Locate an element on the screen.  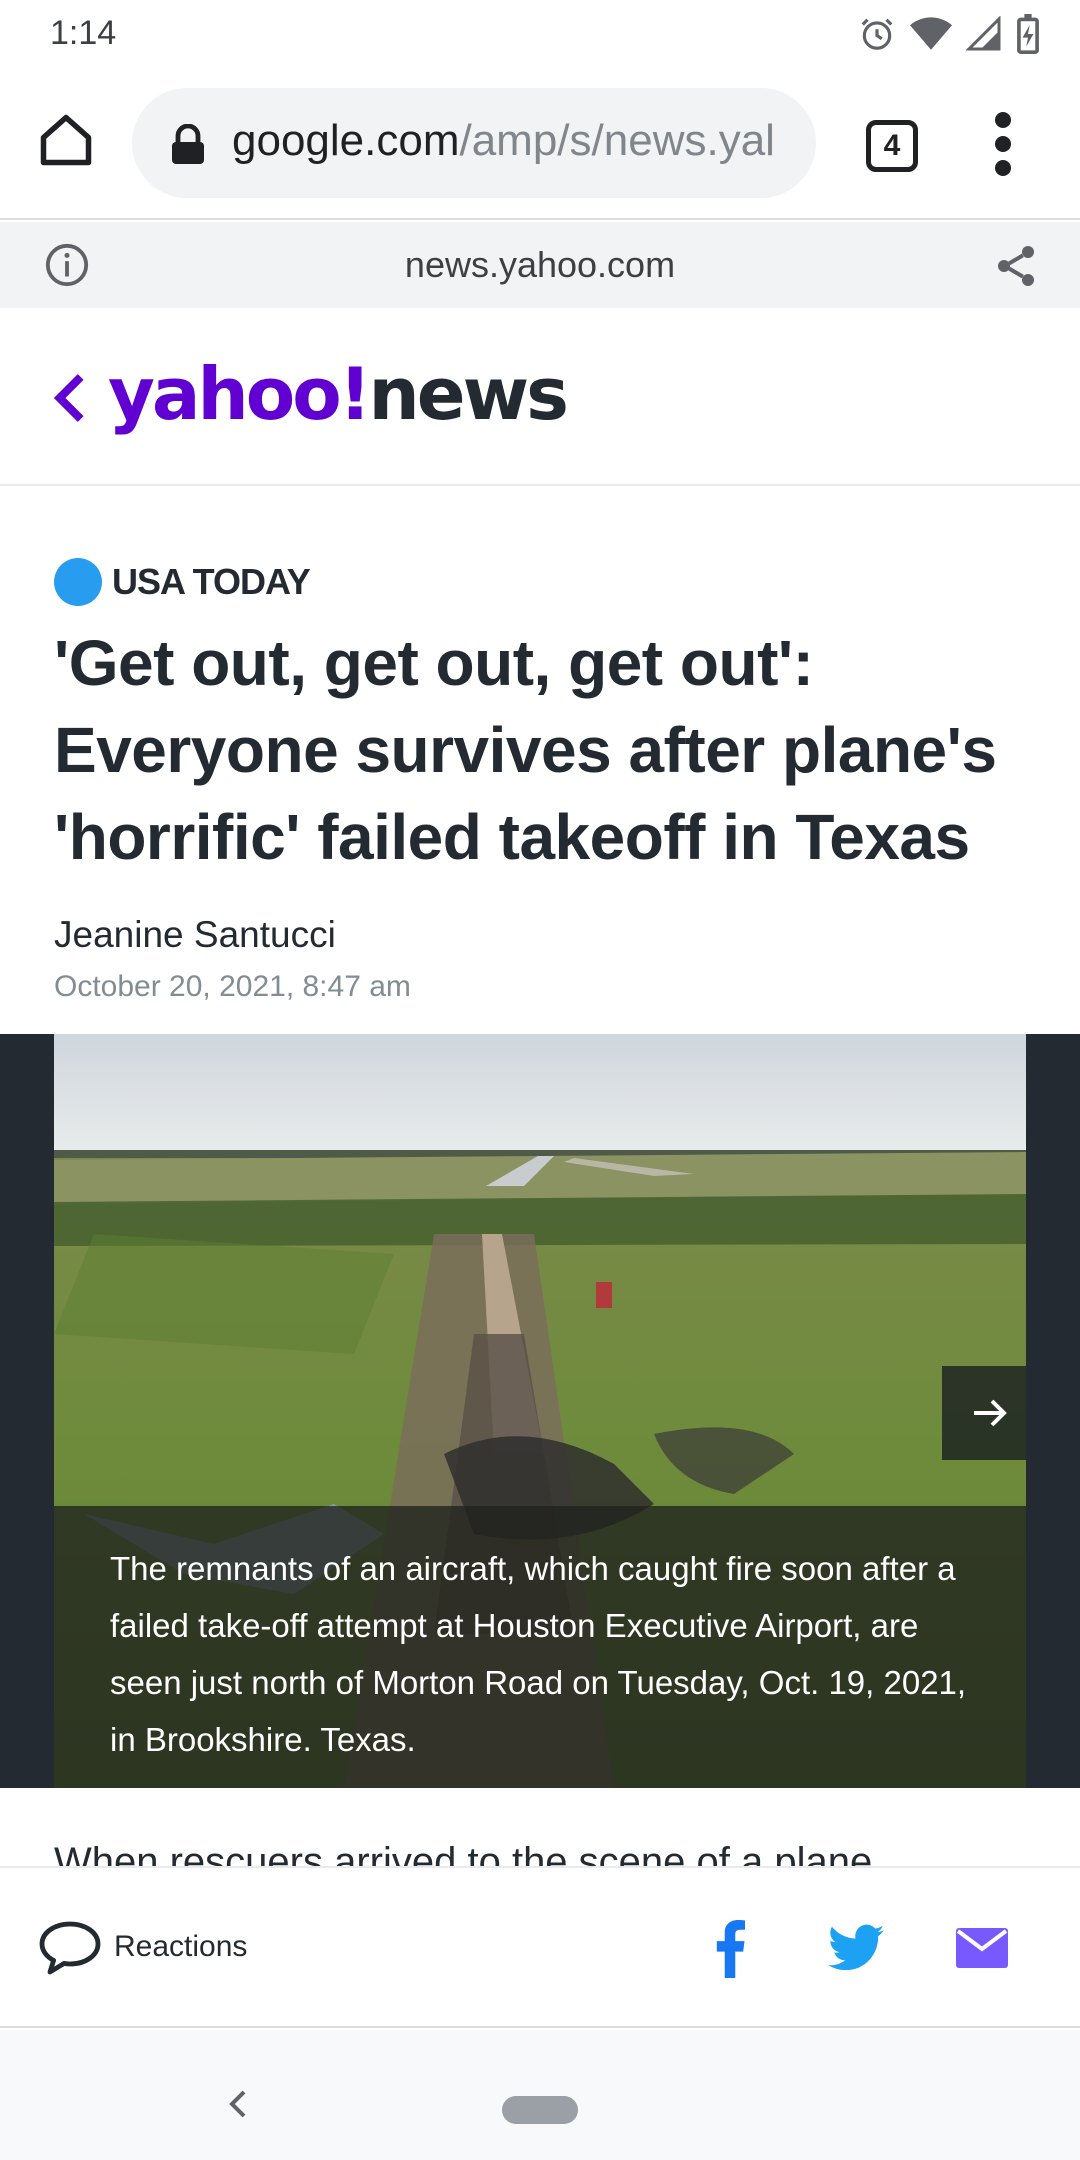
usa-today-logo-icon is located at coordinates (78, 582).